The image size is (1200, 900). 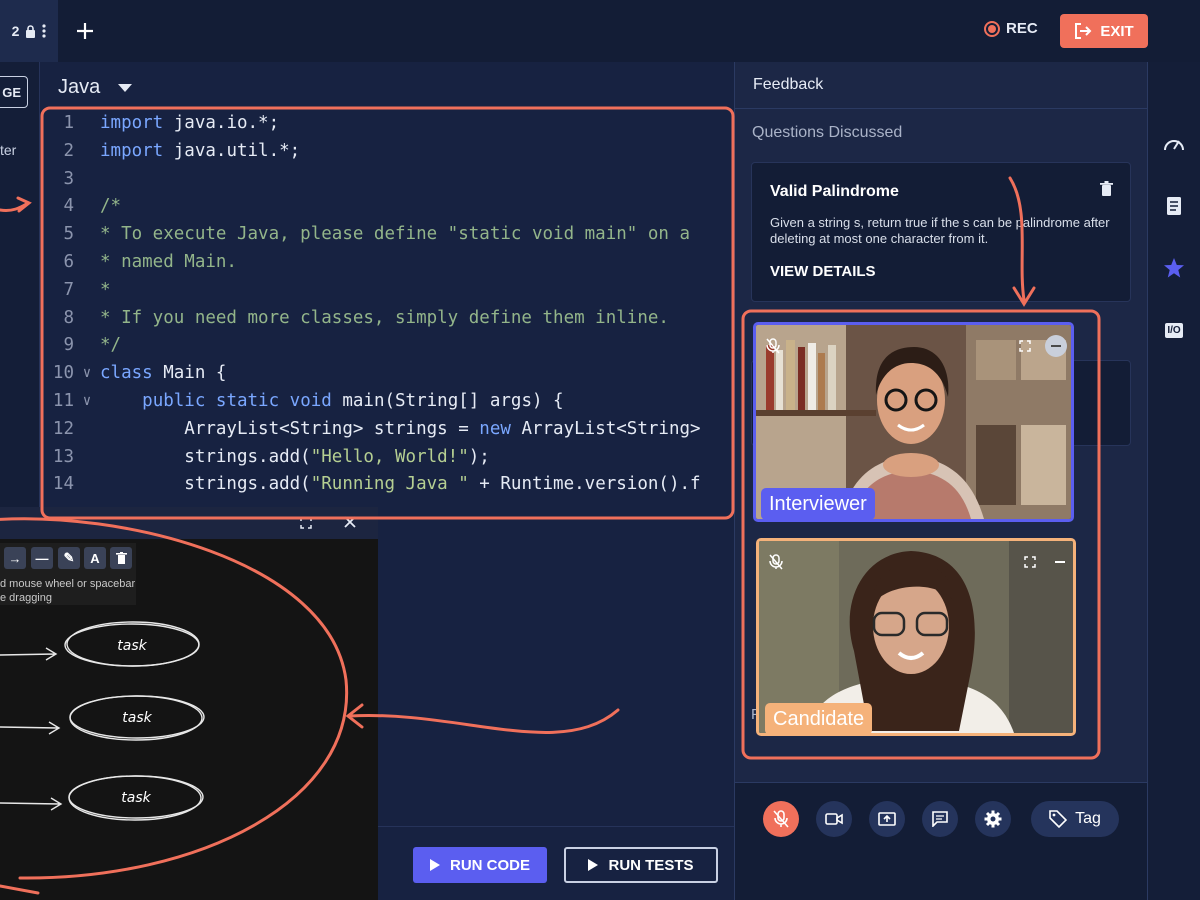 I want to click on io-label: I/O, so click(x=1174, y=330).